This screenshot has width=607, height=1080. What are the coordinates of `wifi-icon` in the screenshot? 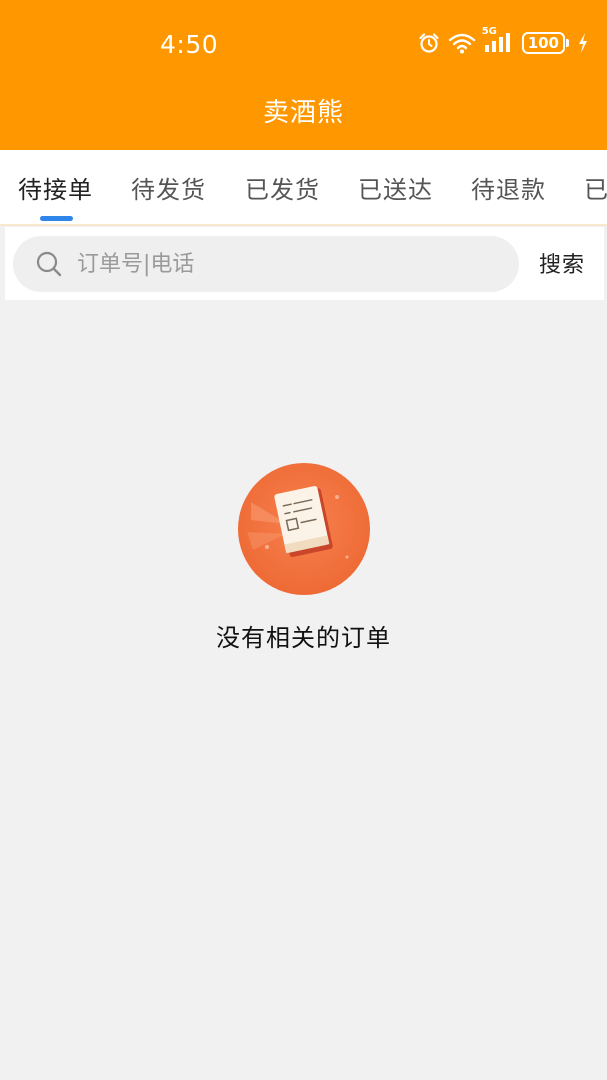 It's located at (462, 43).